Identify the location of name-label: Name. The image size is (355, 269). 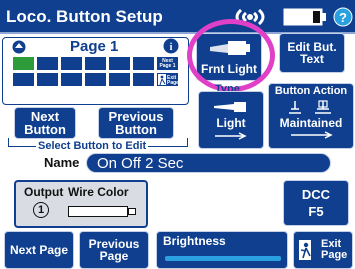
(62, 162).